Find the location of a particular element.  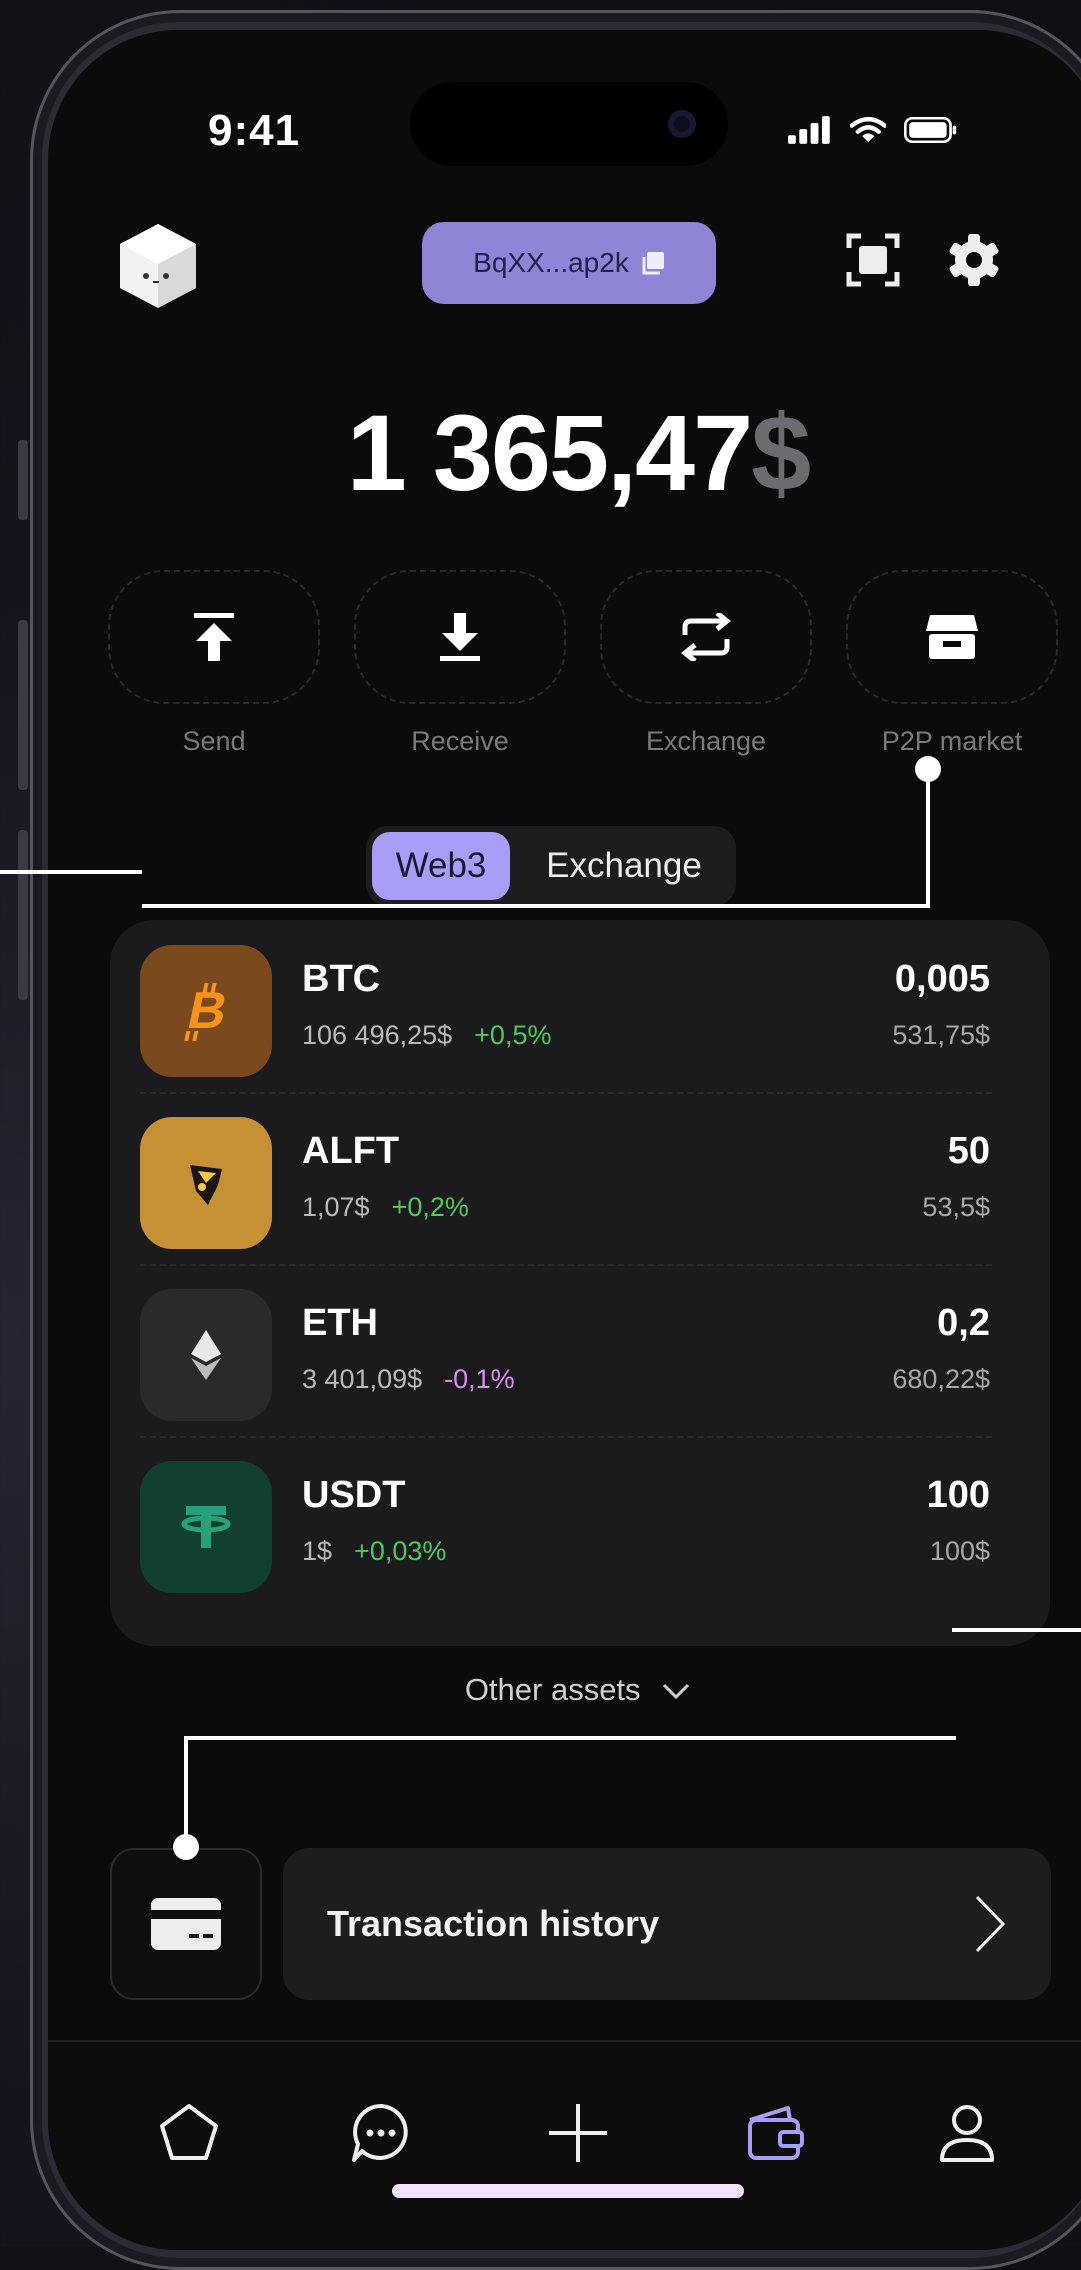

asset-usd-value: 53,5$ is located at coordinates (956, 1207).